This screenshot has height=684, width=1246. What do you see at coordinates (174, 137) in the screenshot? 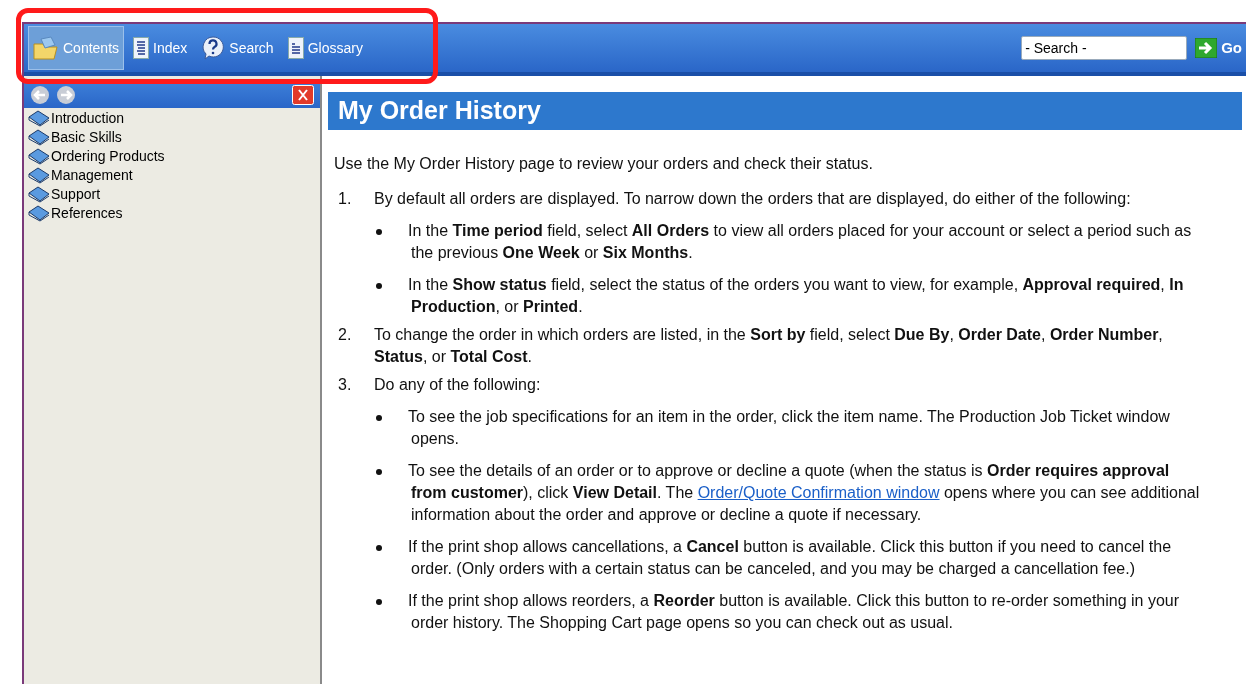
I see `tree-item: Basic Skills` at bounding box center [174, 137].